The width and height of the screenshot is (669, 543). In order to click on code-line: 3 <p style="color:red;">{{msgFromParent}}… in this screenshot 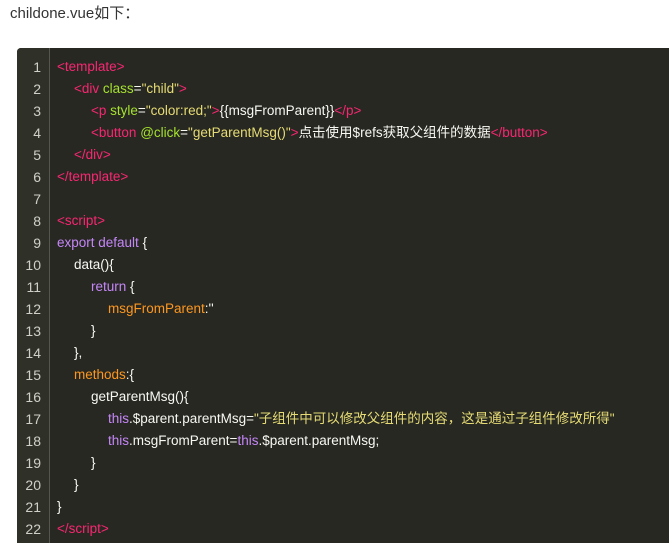, I will do `click(343, 111)`.